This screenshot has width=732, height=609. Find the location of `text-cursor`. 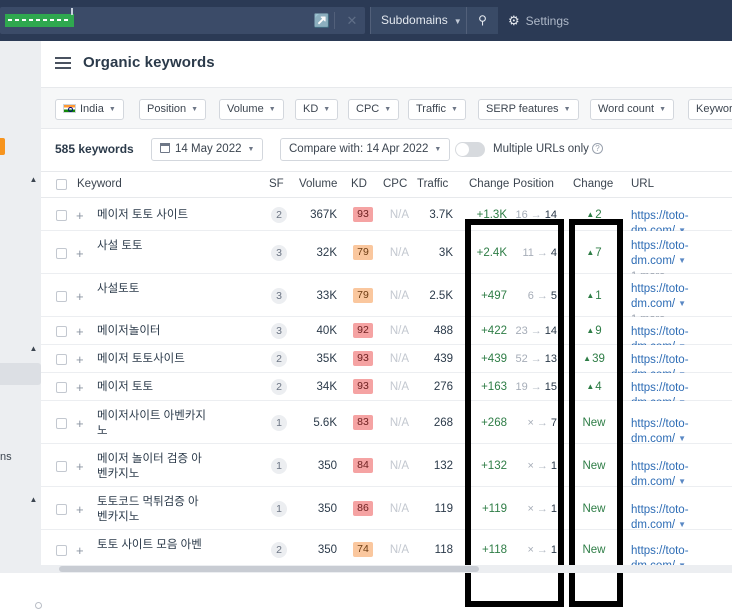

text-cursor is located at coordinates (72, 11).